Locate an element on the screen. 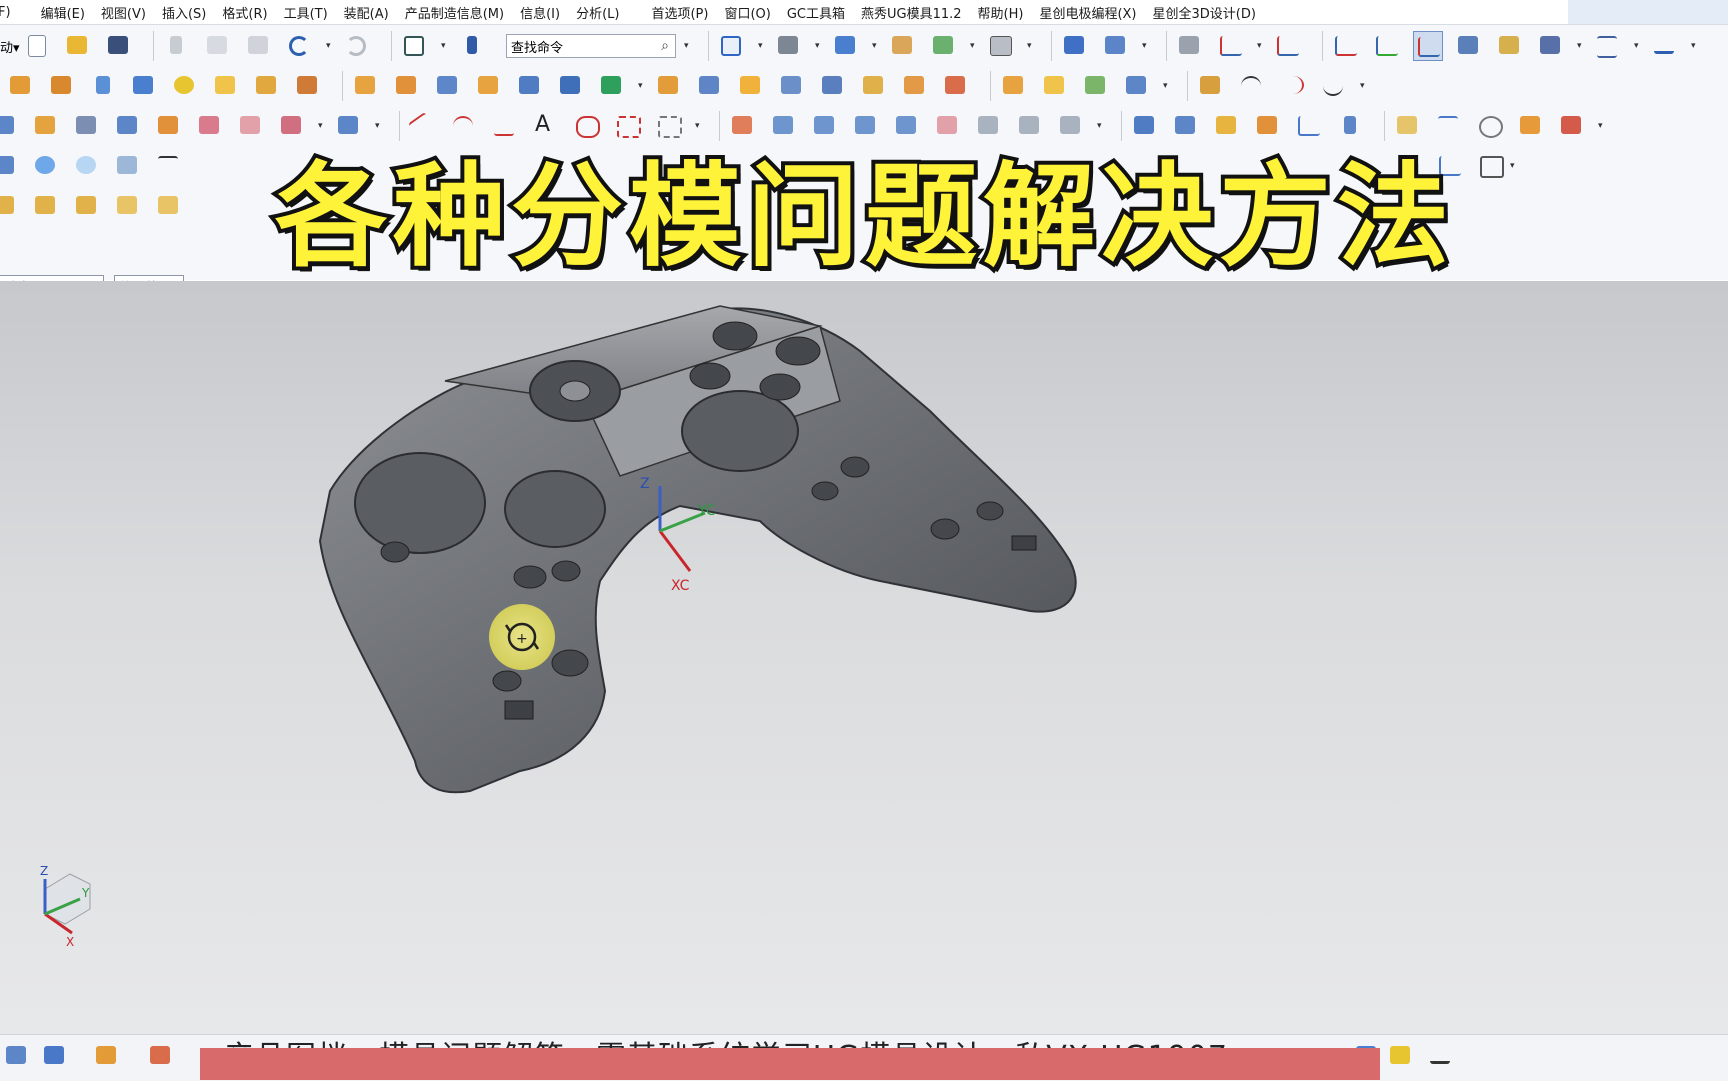  fit-dropdown: ▾ is located at coordinates (762, 46).